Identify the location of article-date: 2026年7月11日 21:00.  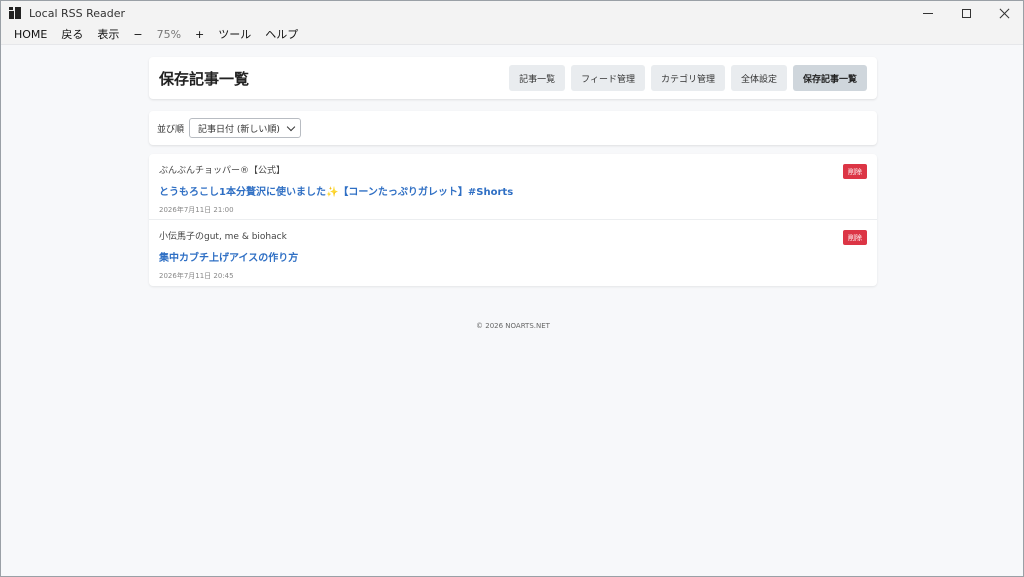
(196, 210).